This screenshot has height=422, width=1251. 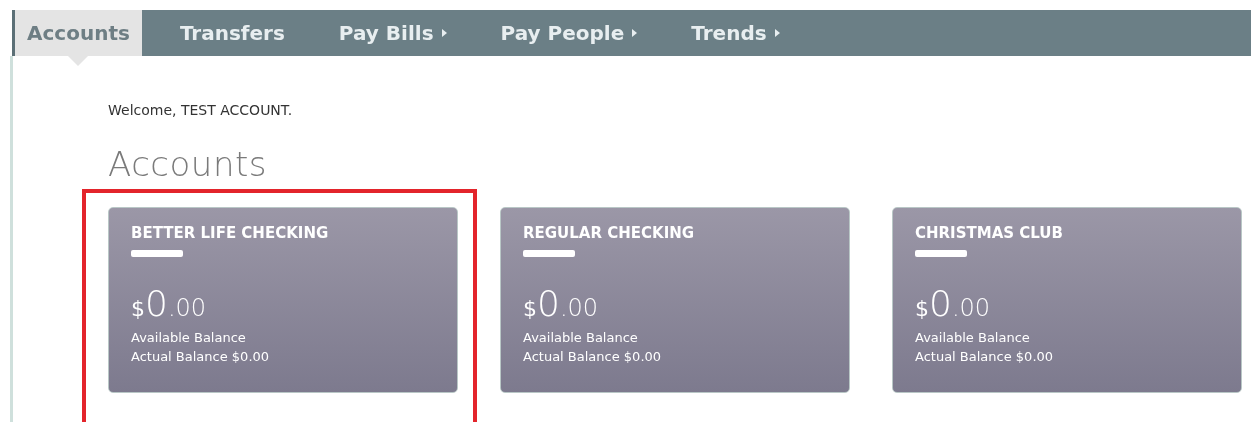 What do you see at coordinates (78, 61) in the screenshot?
I see `tab-pointer` at bounding box center [78, 61].